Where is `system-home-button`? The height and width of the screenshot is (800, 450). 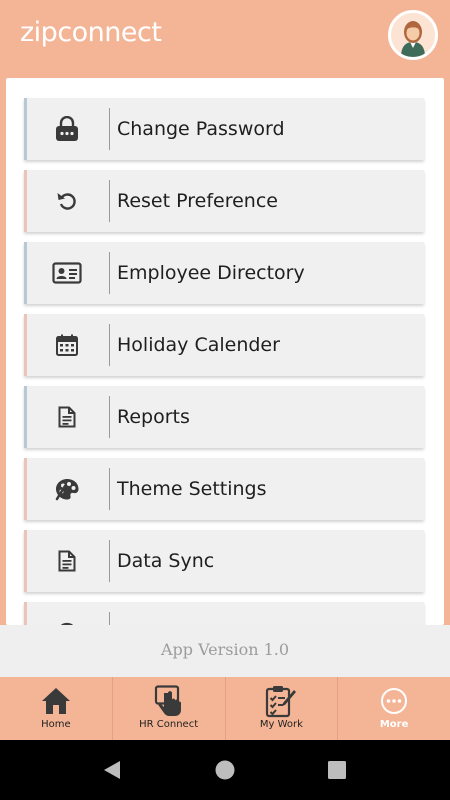
system-home-button is located at coordinates (225, 770).